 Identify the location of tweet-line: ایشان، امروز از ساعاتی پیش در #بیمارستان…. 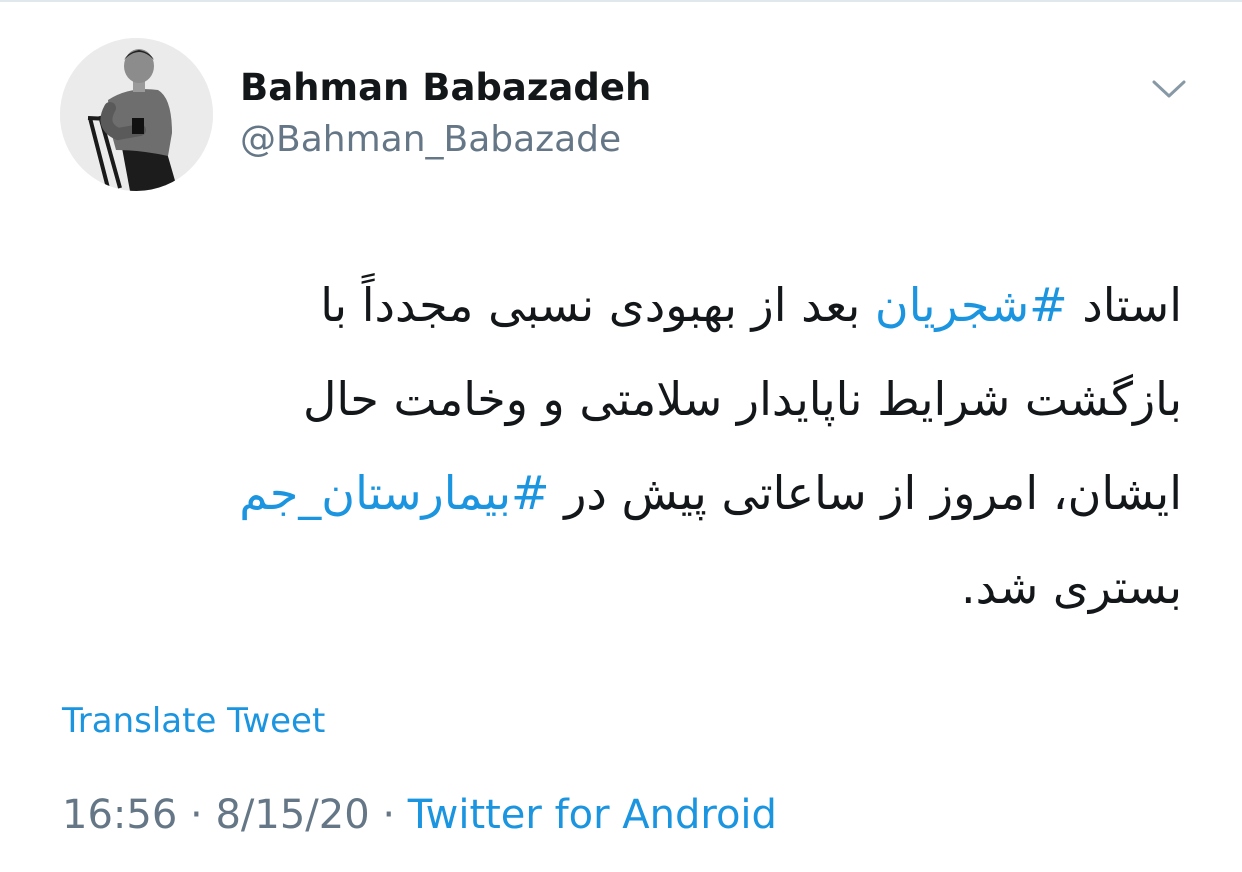
(621, 493).